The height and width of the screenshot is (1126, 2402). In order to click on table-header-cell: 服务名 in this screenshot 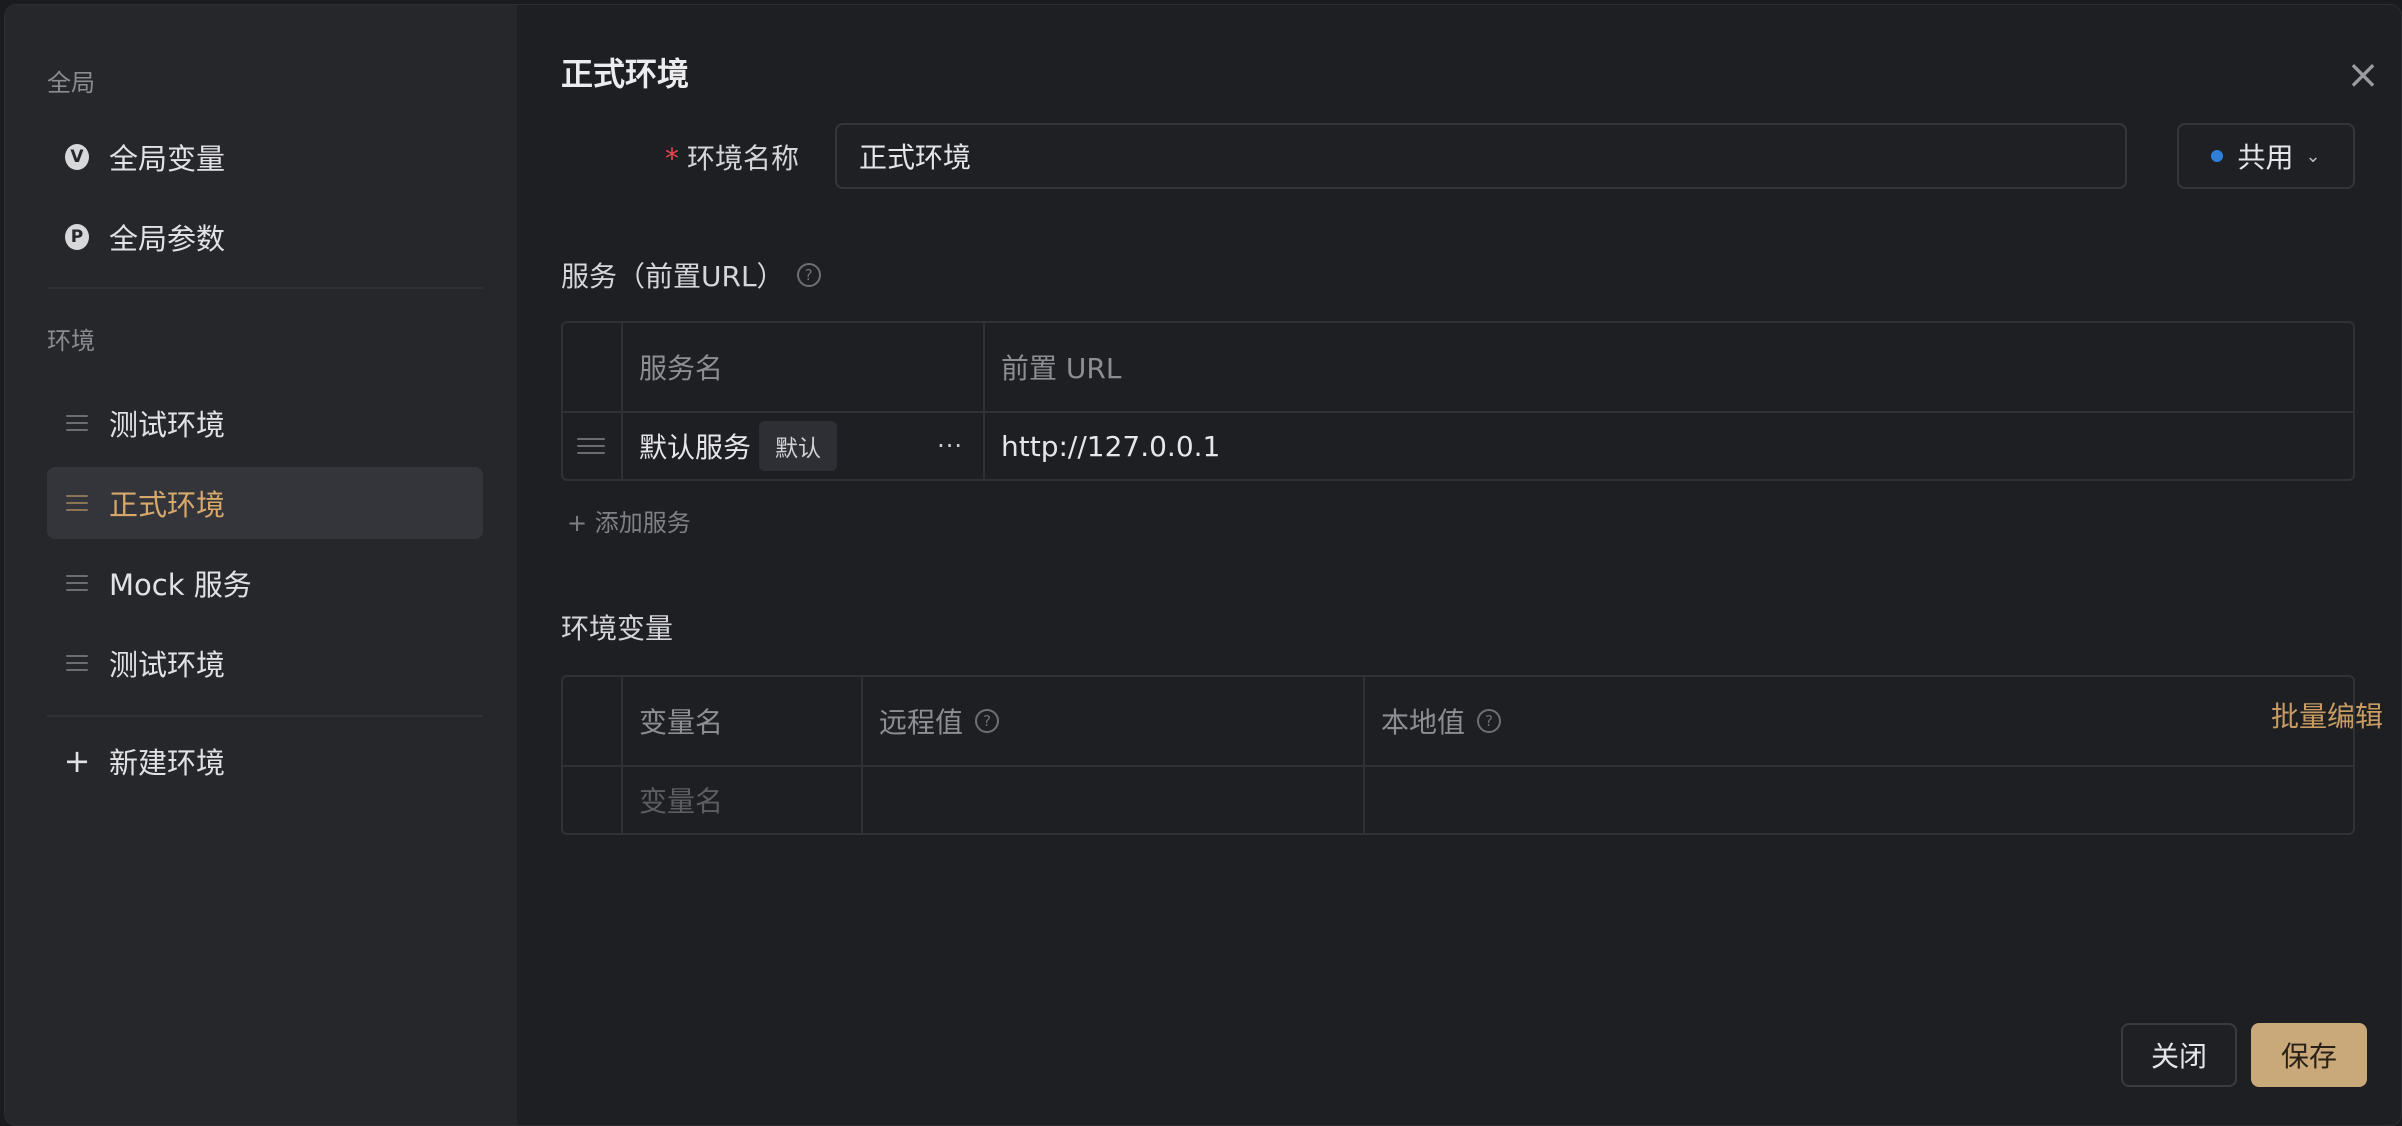, I will do `click(804, 367)`.